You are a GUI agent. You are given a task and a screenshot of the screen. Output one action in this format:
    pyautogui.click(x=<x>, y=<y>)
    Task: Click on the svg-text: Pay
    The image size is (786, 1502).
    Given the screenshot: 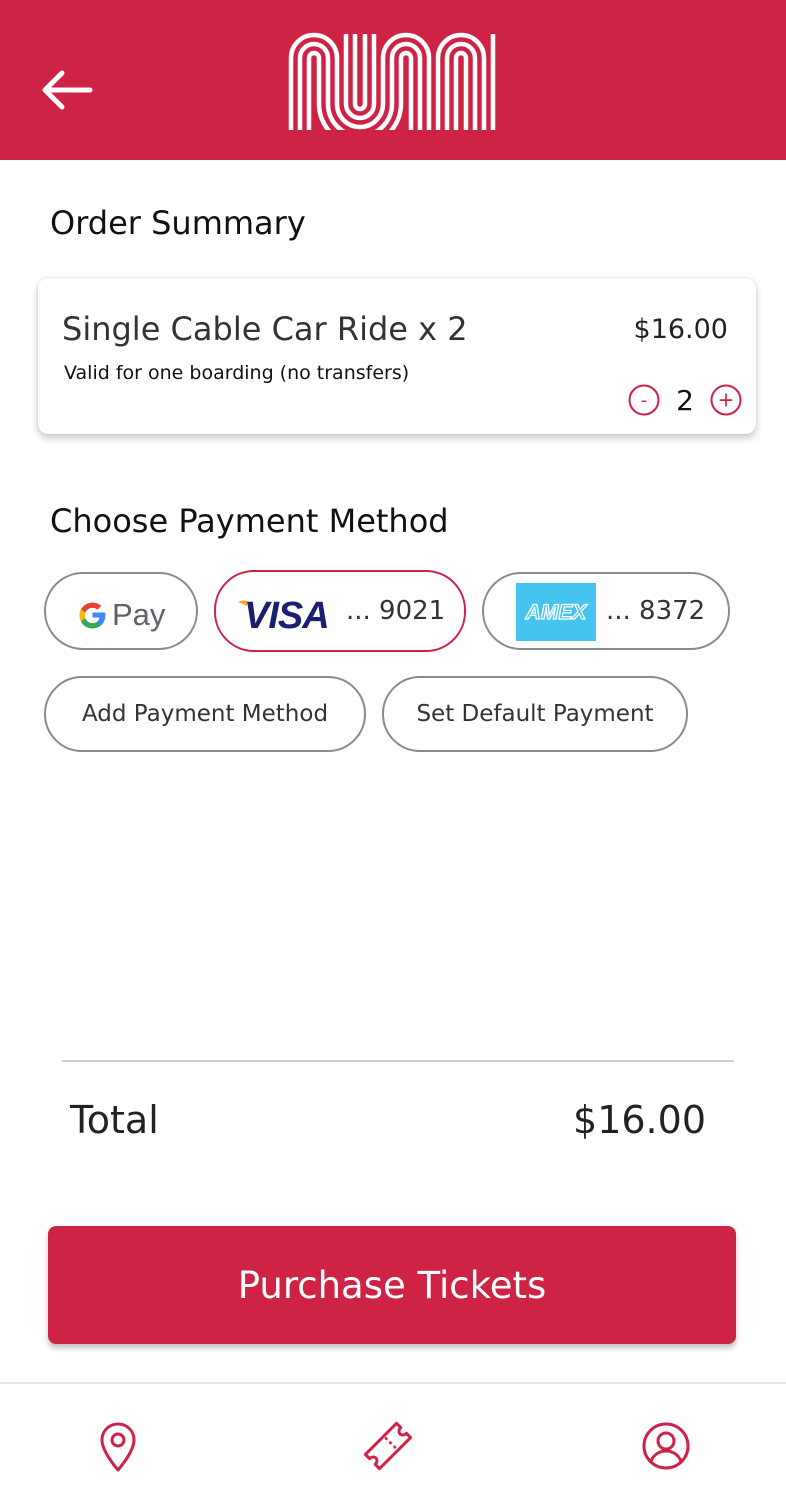 What is the action you would take?
    pyautogui.click(x=139, y=614)
    